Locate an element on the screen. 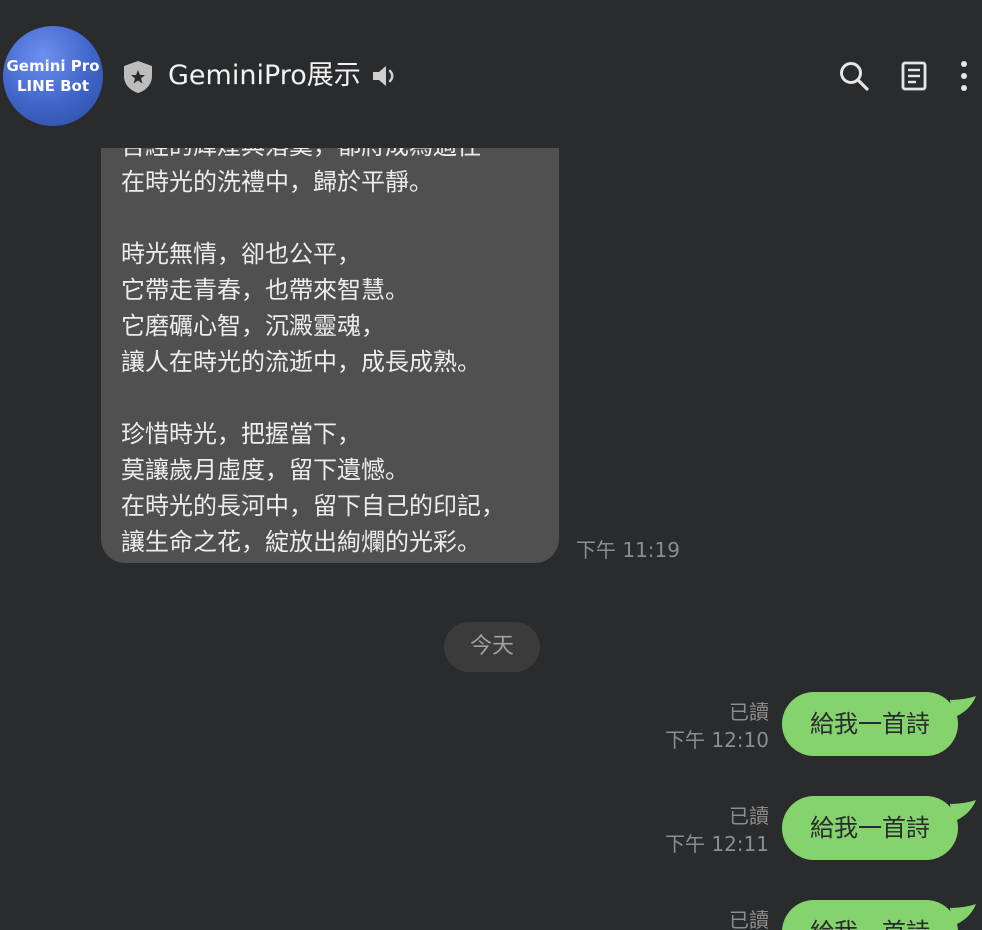  bot-message-line: 在時光的長河中，留下自己的印記， is located at coordinates (313, 506).